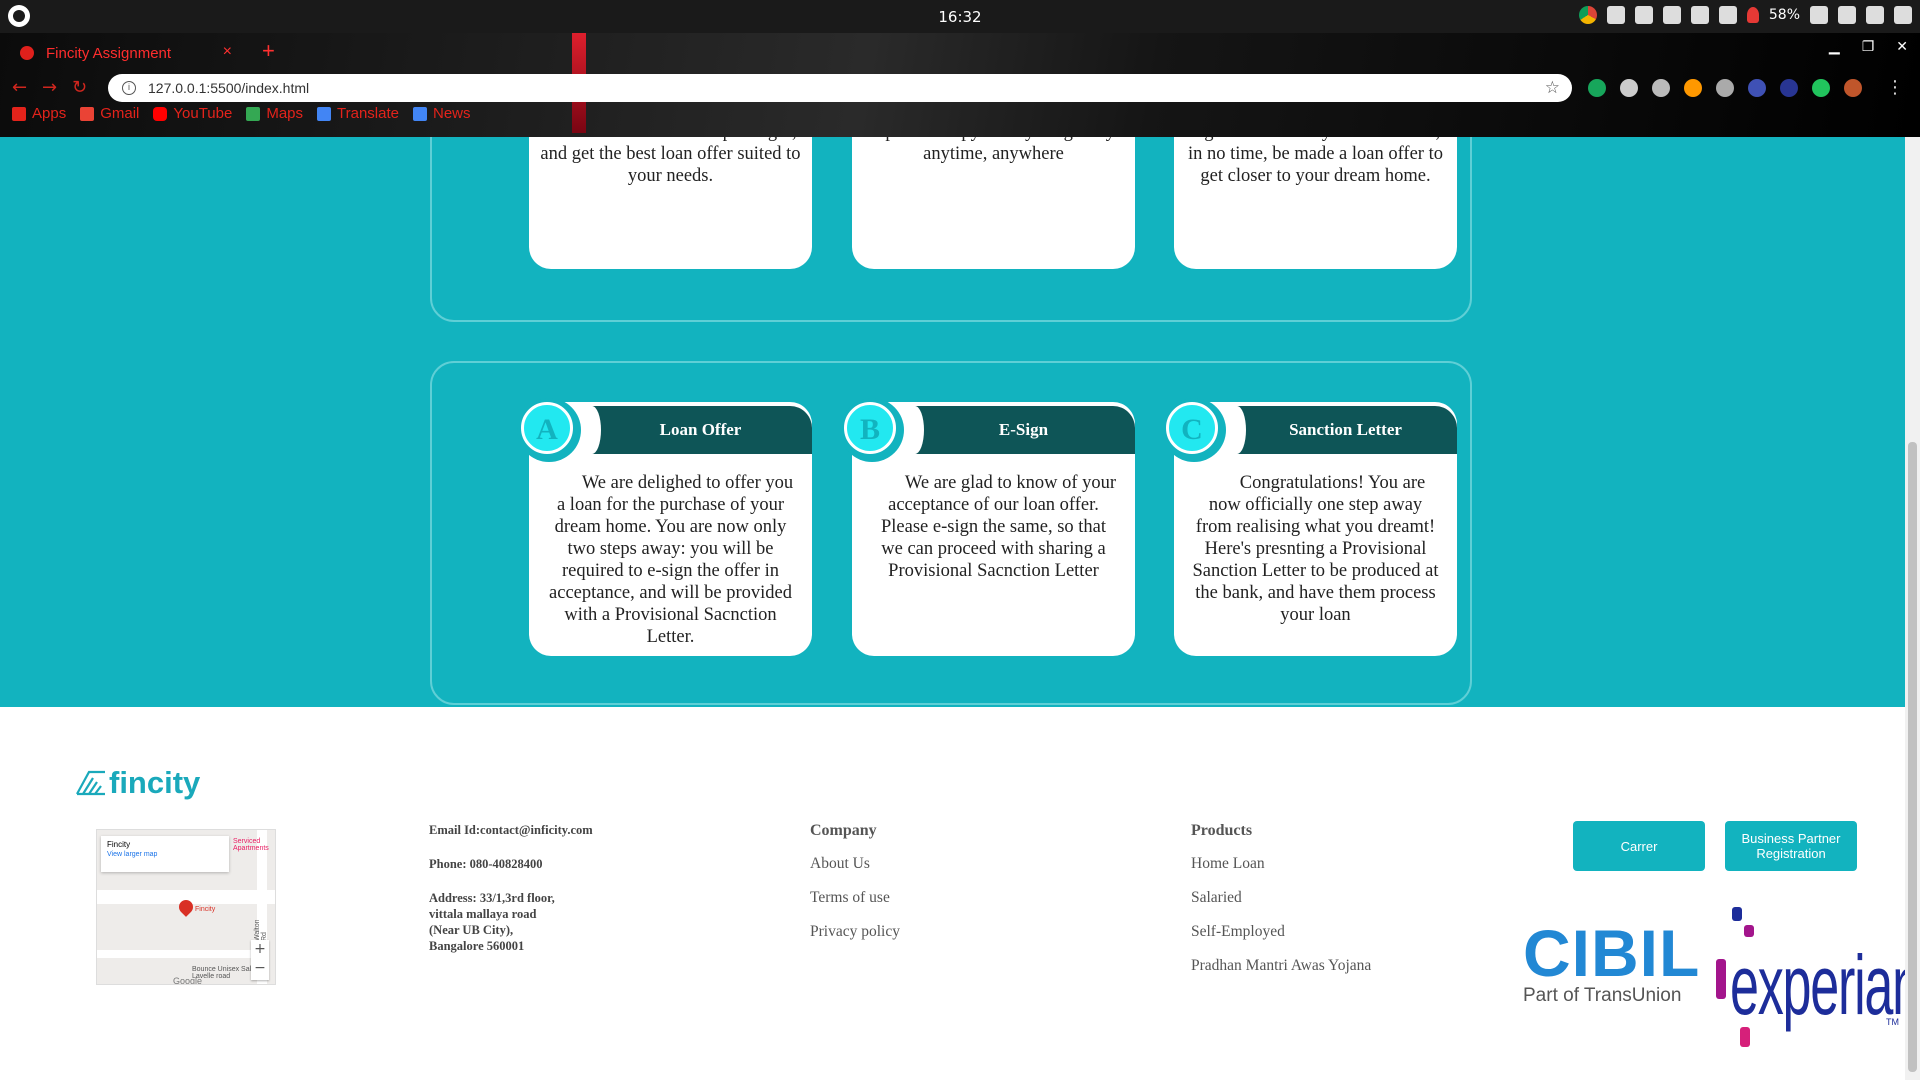 The width and height of the screenshot is (1920, 1080). What do you see at coordinates (251, 845) in the screenshot?
I see `map-poi-label: Serviced Apartments` at bounding box center [251, 845].